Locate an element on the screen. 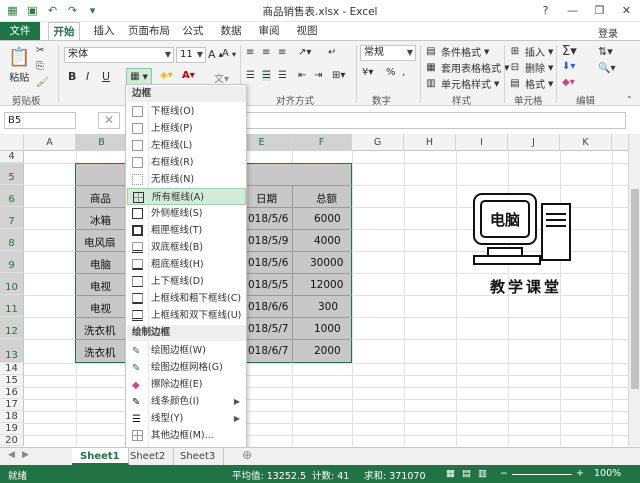 The image size is (640, 483). decrease-indent-icon: ⇤ is located at coordinates (302, 75).